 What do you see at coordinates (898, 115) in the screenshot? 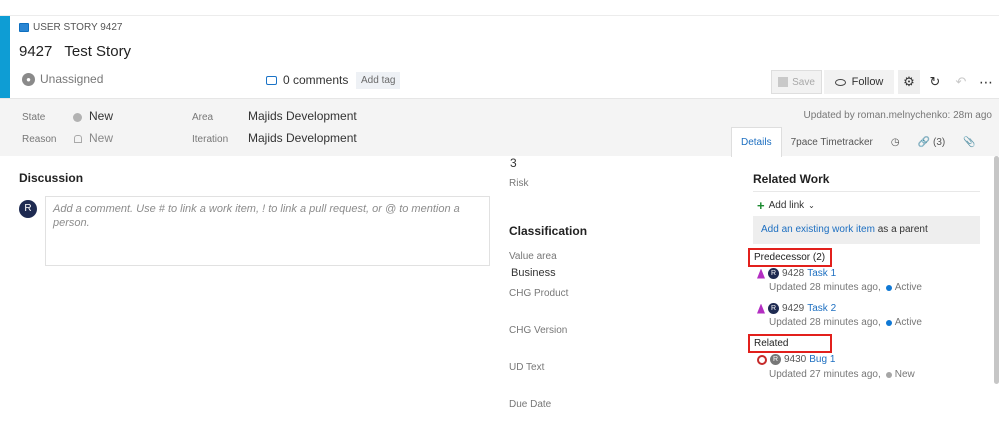
I see `updated-by-text: Updated by roman.melnychenko: 28m ago` at bounding box center [898, 115].